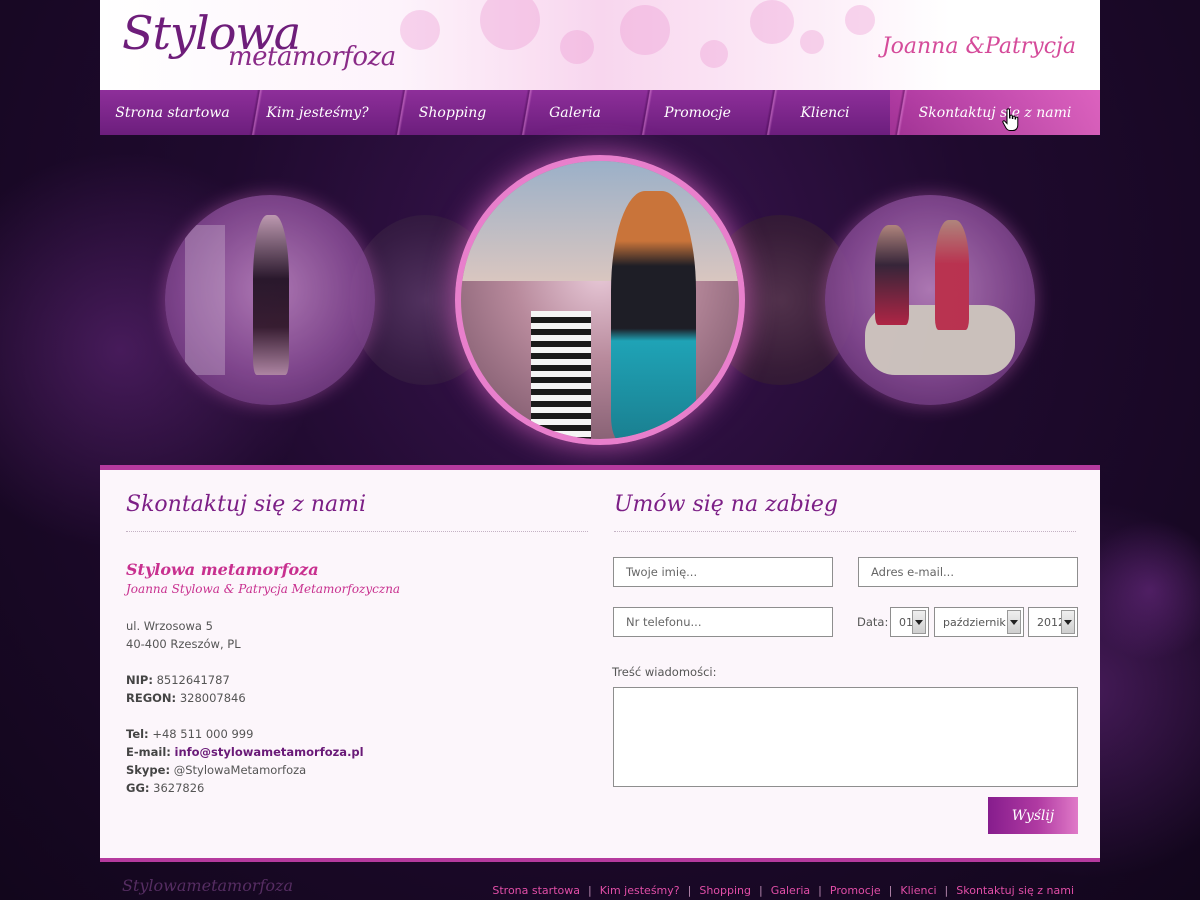 The width and height of the screenshot is (1200, 900). Describe the element at coordinates (918, 890) in the screenshot. I see `footer-link-clients: Klienci` at that location.